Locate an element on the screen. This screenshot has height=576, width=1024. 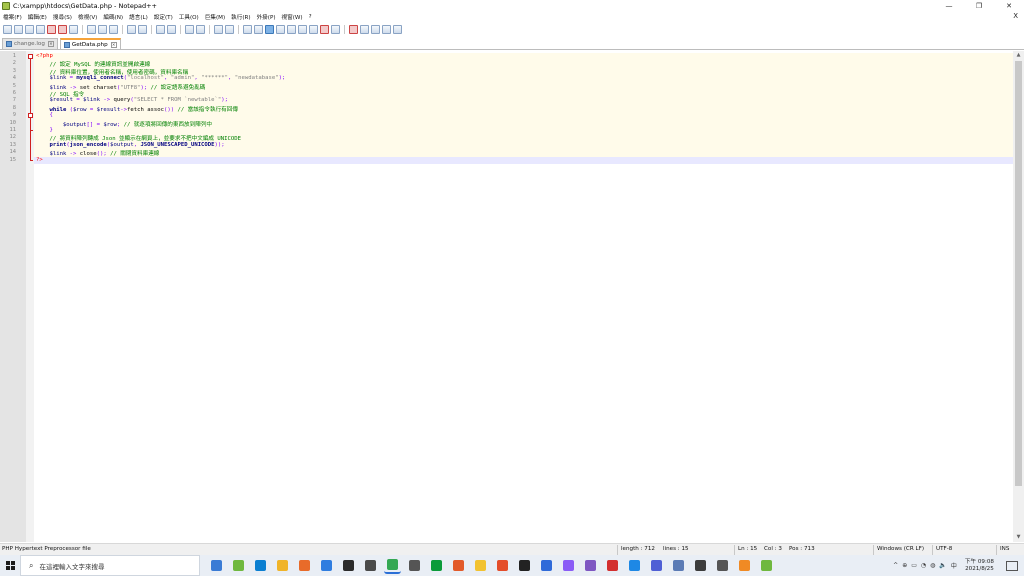
menu-search: 搜尋(S) is located at coordinates (62, 17).